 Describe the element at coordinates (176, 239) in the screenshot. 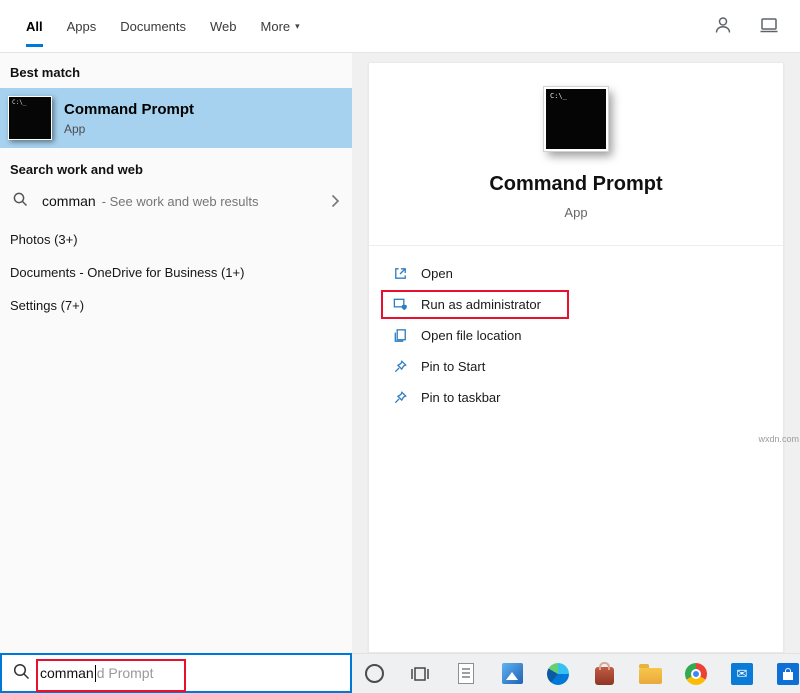

I see `category-photos: Photos (3+)` at that location.